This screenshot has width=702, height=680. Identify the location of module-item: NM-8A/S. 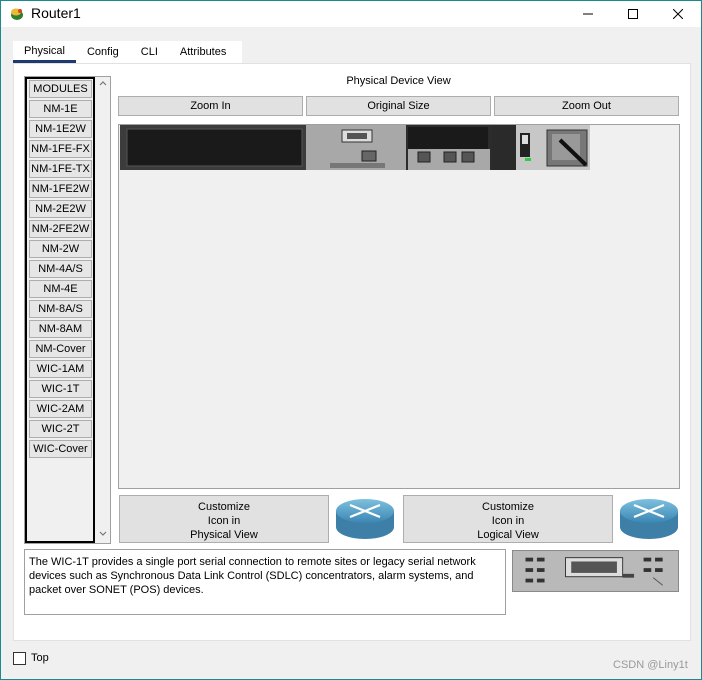
(60, 309).